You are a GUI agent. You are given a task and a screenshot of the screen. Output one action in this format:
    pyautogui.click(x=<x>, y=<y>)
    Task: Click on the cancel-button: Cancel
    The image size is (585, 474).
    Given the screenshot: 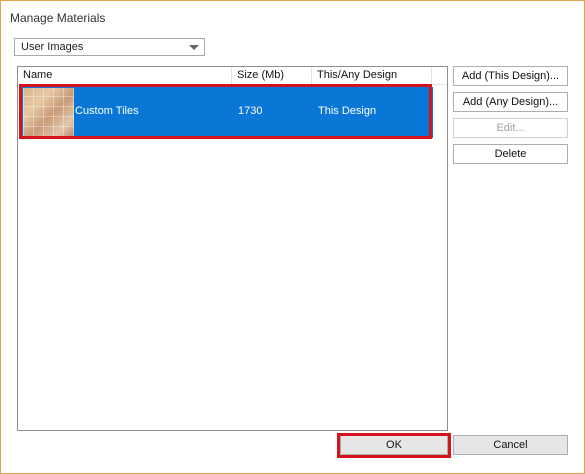 What is the action you would take?
    pyautogui.click(x=510, y=445)
    